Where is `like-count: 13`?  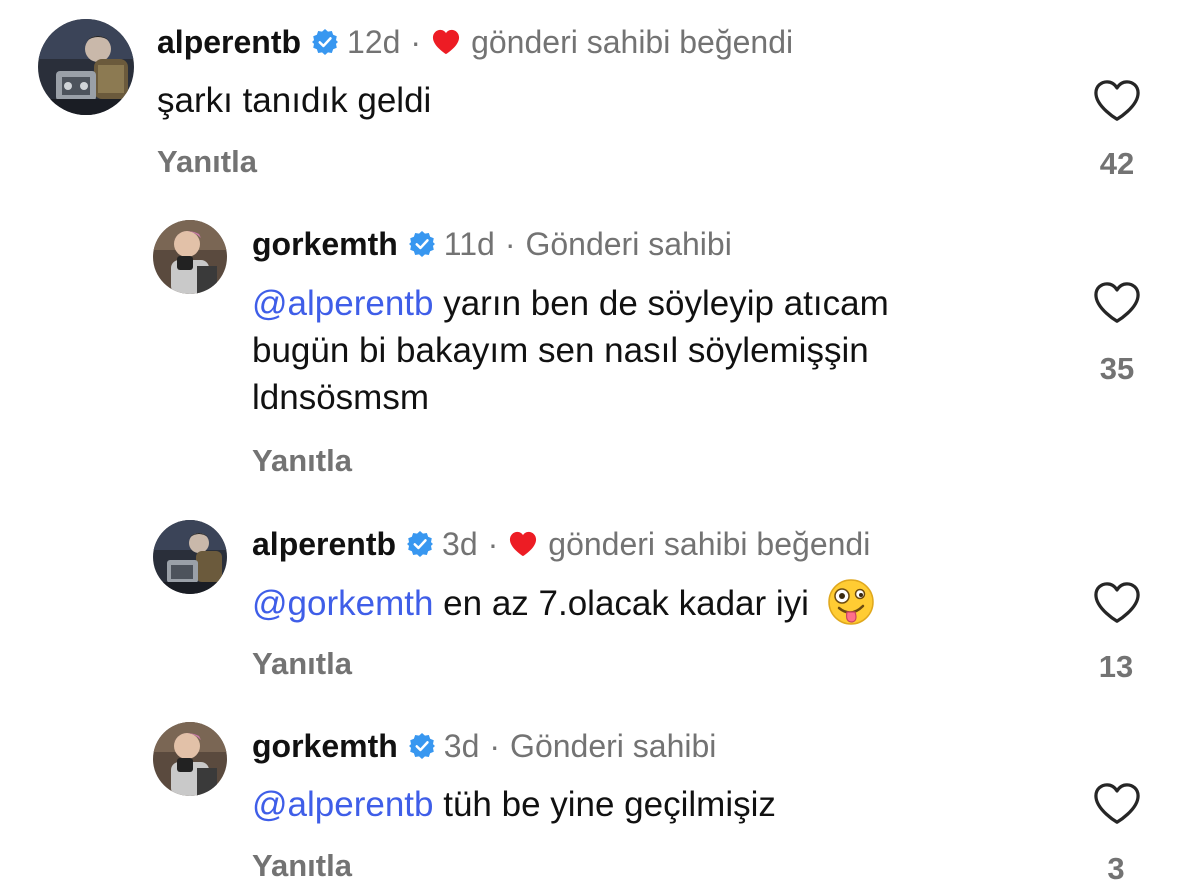 like-count: 13 is located at coordinates (1116, 666).